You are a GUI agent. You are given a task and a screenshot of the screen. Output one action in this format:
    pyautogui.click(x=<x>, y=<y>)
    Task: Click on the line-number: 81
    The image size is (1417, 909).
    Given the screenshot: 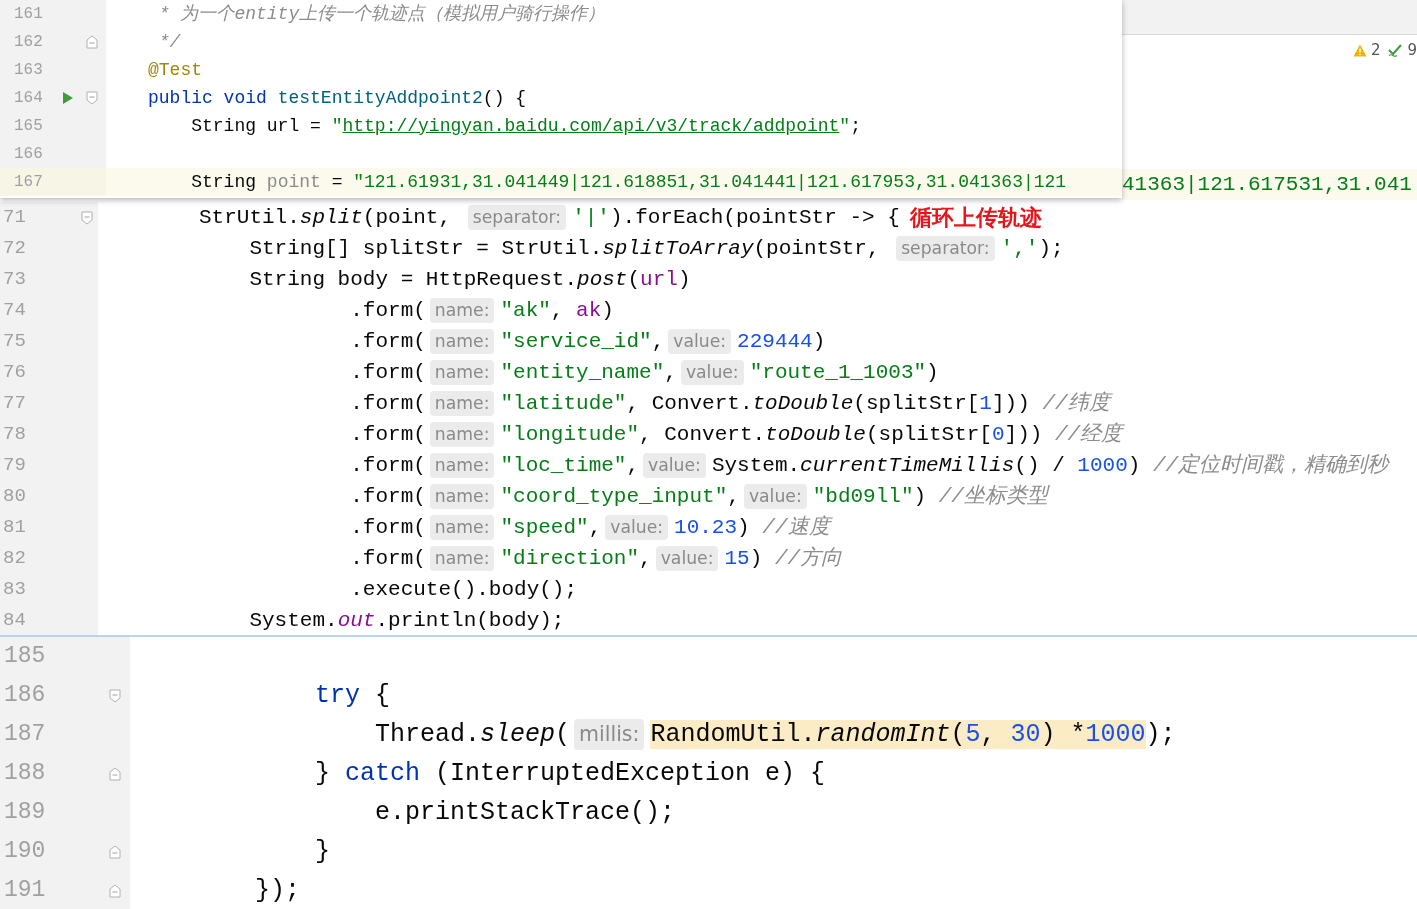 What is the action you would take?
    pyautogui.click(x=14, y=528)
    